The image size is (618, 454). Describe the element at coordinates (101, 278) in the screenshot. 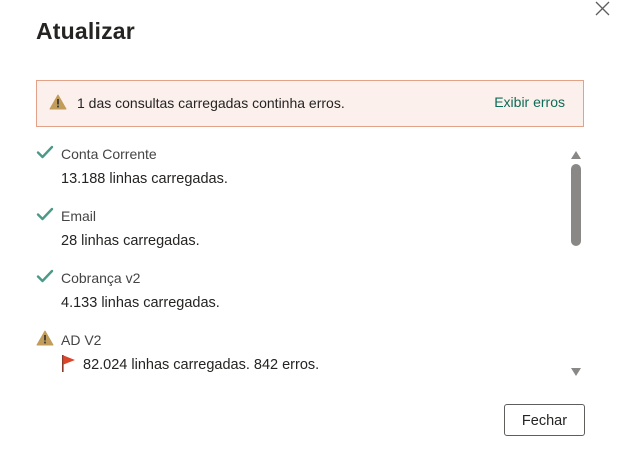

I see `query-name: Cobrança v2` at that location.